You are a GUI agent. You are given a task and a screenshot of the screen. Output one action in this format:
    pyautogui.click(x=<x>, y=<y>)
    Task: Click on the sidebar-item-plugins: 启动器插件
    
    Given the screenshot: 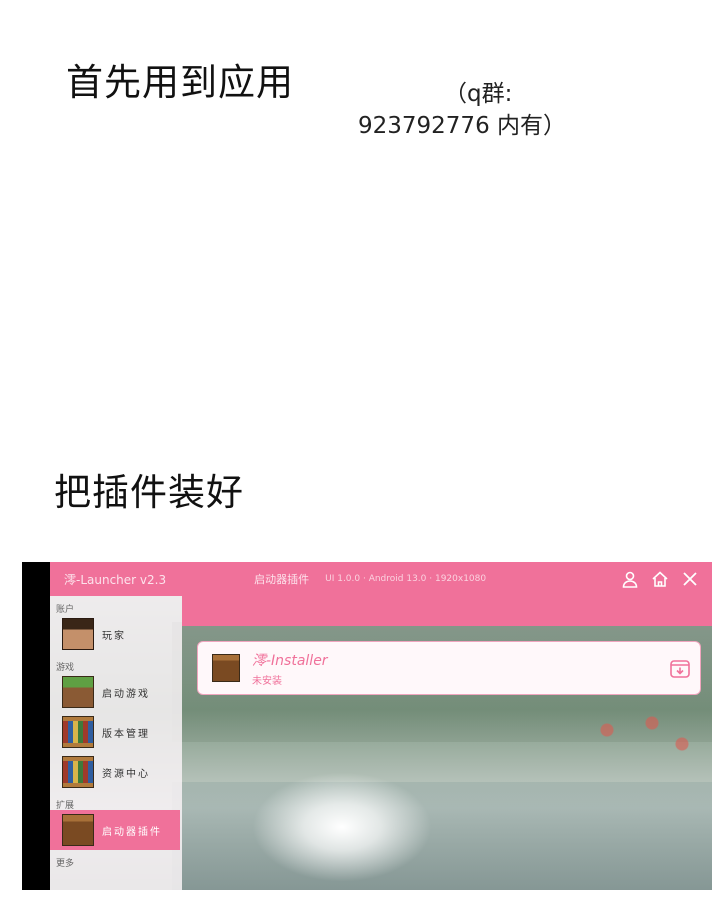 What is the action you would take?
    pyautogui.click(x=115, y=830)
    